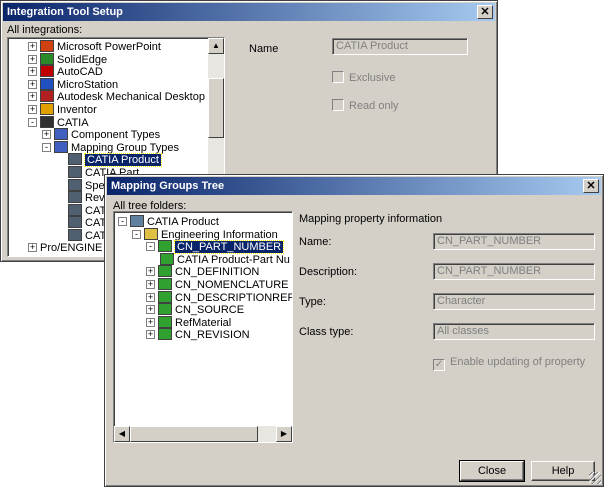 This screenshot has width=604, height=487. I want to click on microstation-icon, so click(47, 83).